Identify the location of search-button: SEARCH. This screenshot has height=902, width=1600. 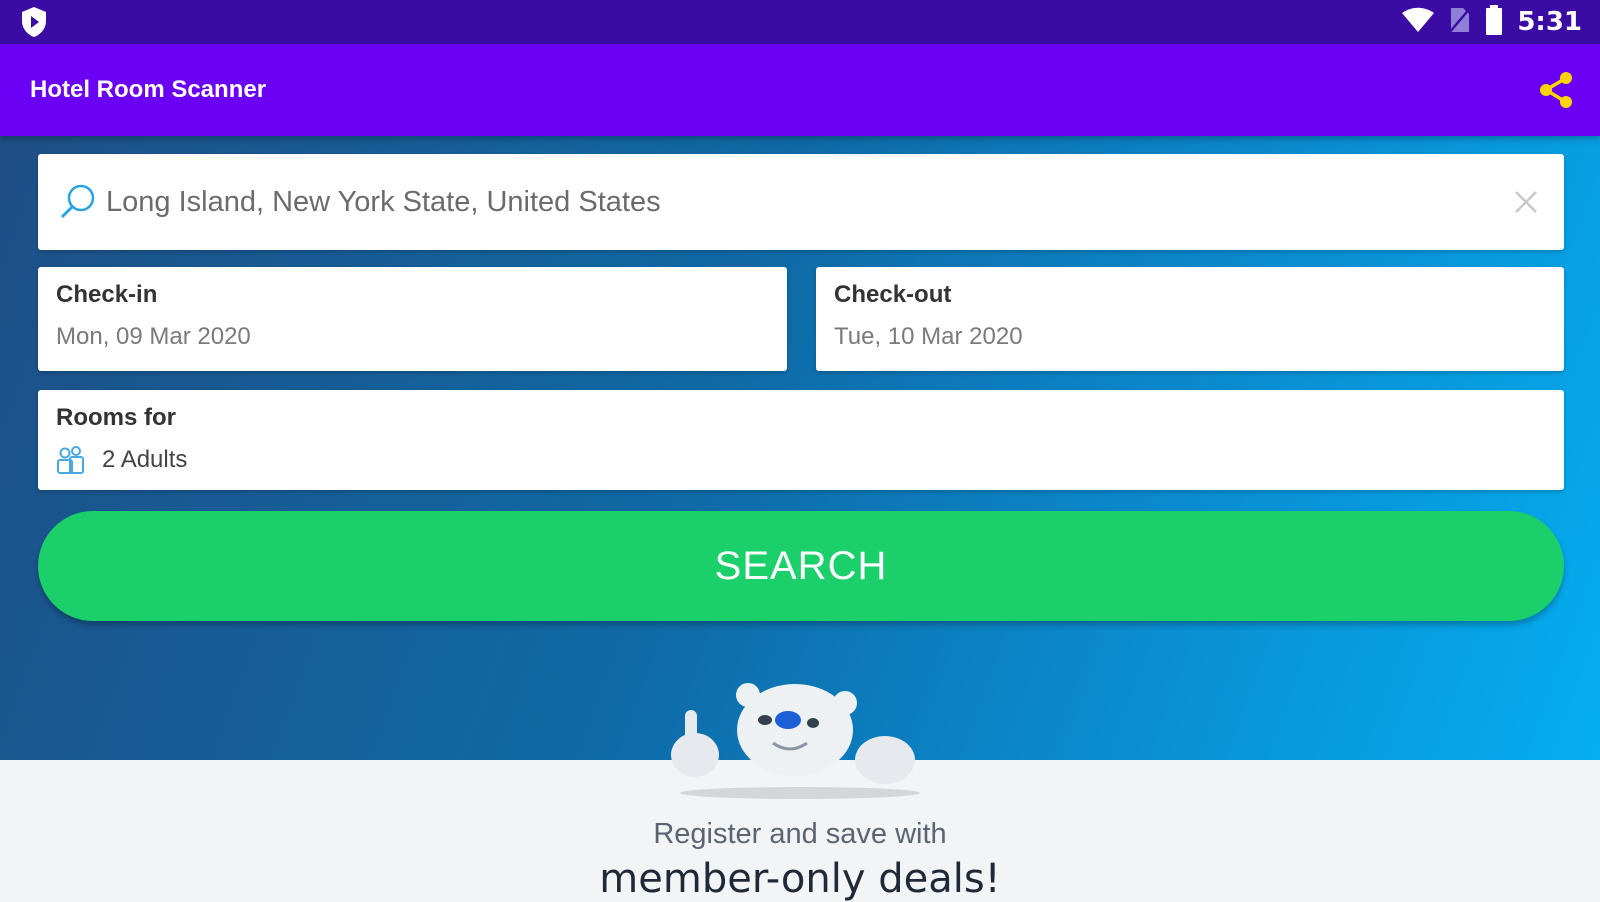
(801, 566).